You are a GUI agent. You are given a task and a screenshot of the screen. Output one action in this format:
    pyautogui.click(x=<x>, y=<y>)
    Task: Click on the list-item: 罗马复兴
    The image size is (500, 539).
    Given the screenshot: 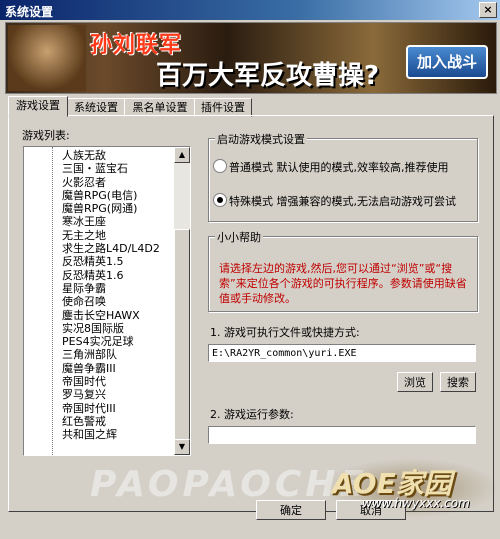 What is the action you would take?
    pyautogui.click(x=117, y=394)
    